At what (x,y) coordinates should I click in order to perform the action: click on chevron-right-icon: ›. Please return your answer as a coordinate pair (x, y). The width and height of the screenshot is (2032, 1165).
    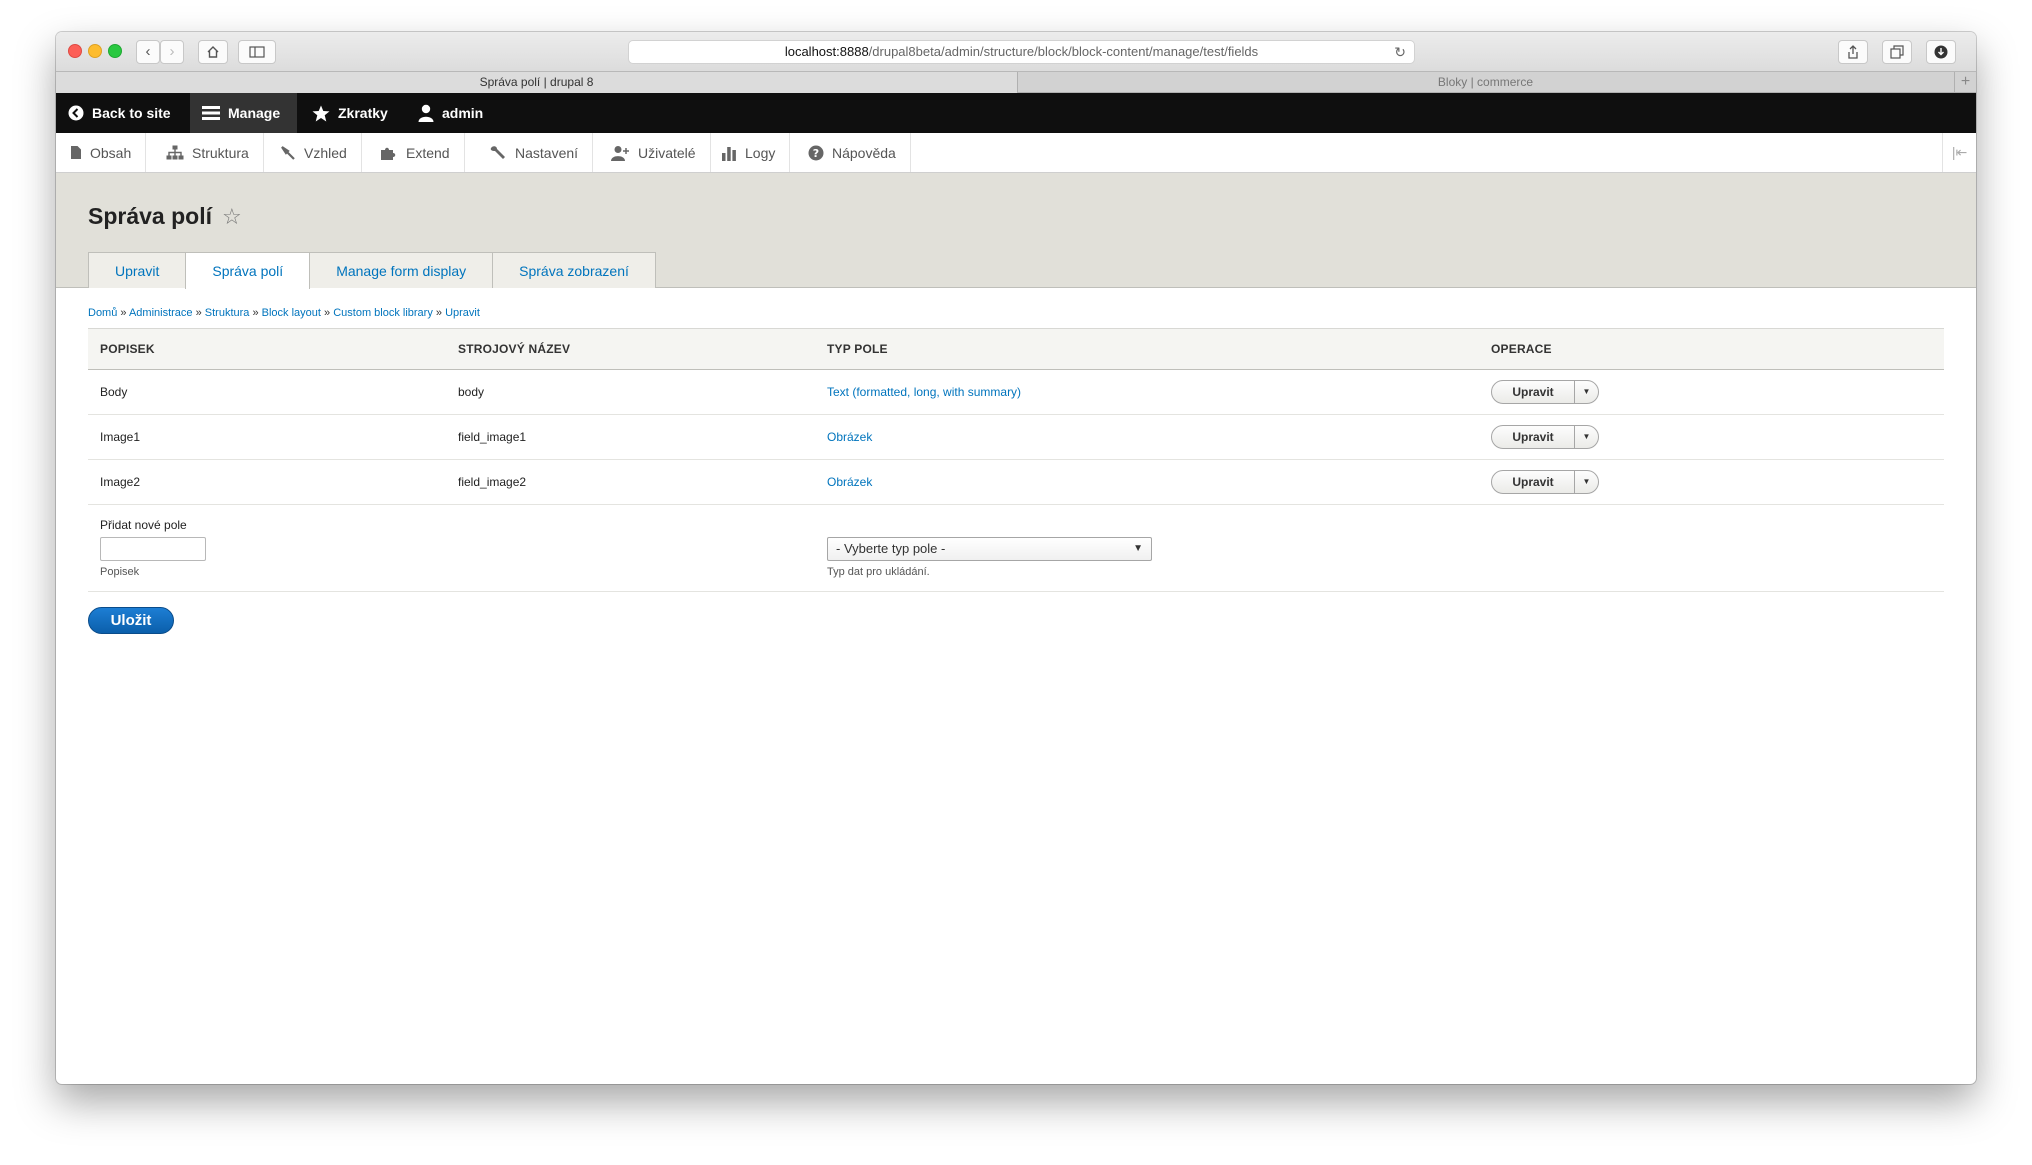
    Looking at the image, I should click on (172, 51).